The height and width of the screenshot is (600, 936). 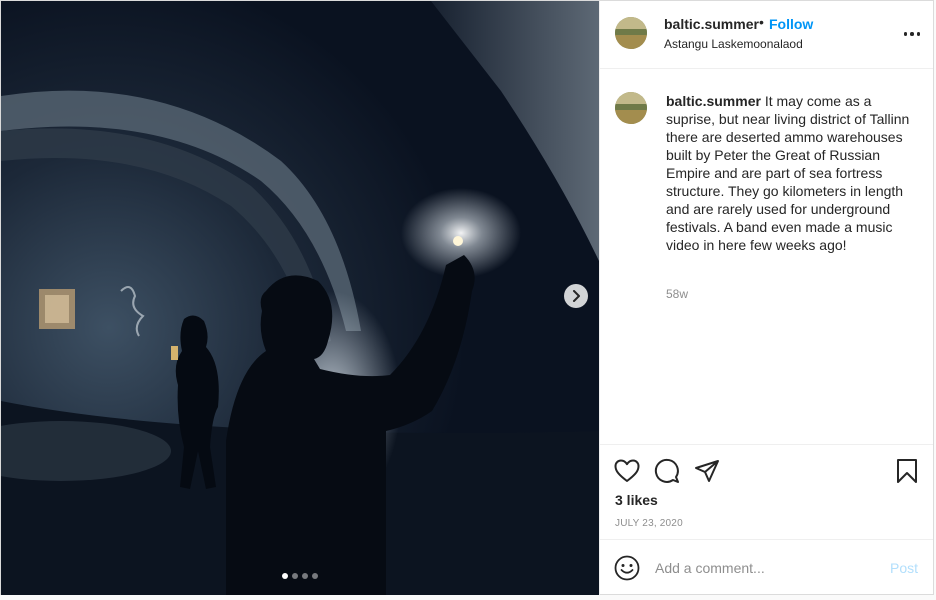 I want to click on like-button, so click(x=627, y=471).